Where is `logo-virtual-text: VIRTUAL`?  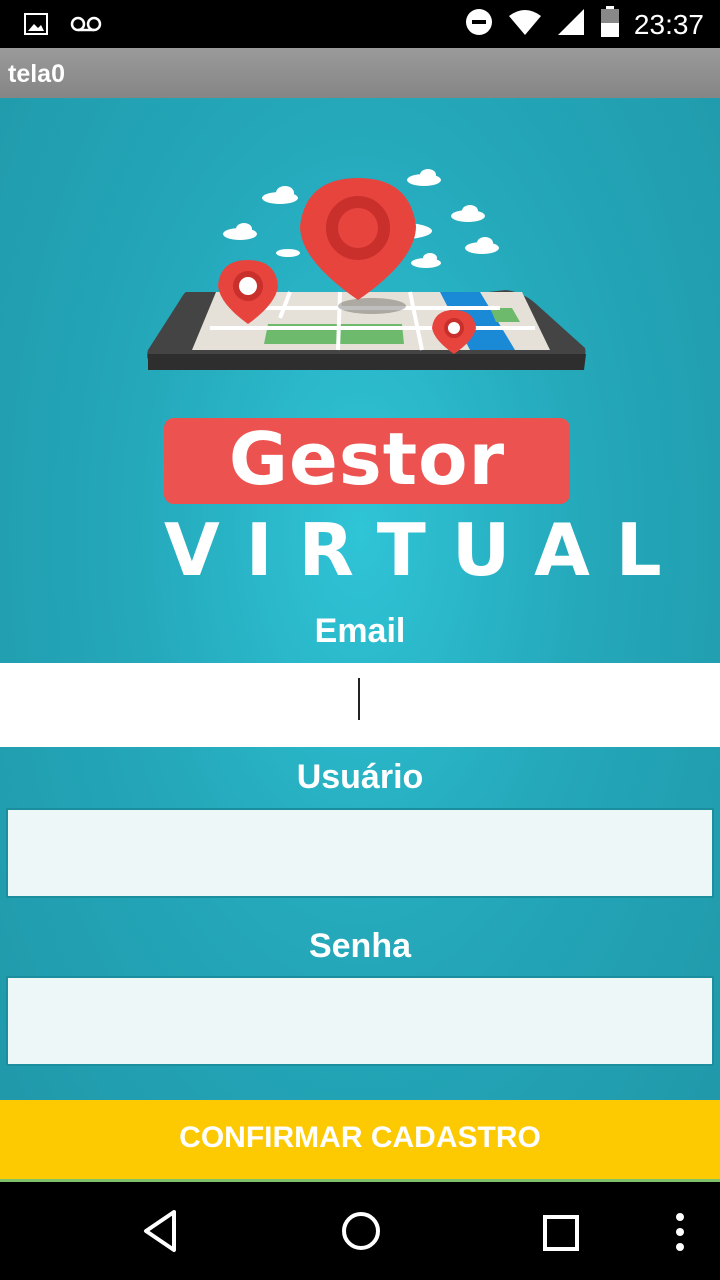 logo-virtual-text: VIRTUAL is located at coordinates (426, 550).